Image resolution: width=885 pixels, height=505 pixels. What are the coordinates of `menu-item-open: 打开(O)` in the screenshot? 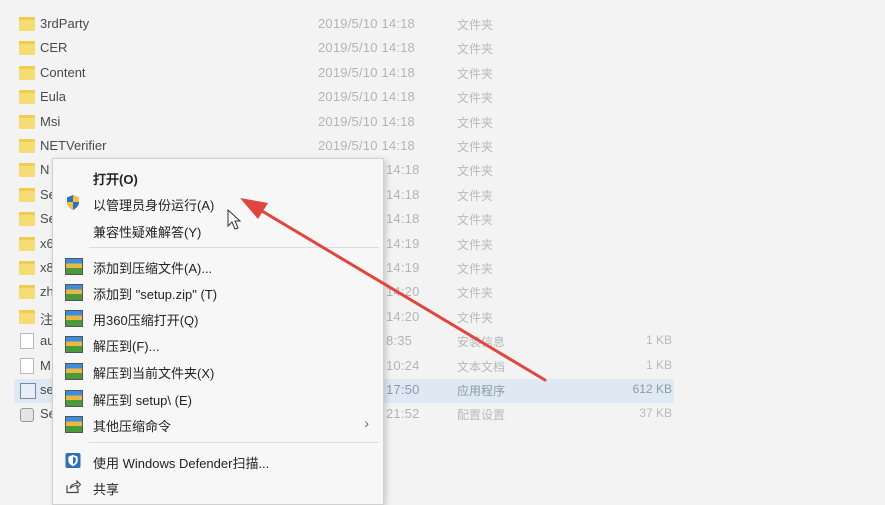 It's located at (218, 176).